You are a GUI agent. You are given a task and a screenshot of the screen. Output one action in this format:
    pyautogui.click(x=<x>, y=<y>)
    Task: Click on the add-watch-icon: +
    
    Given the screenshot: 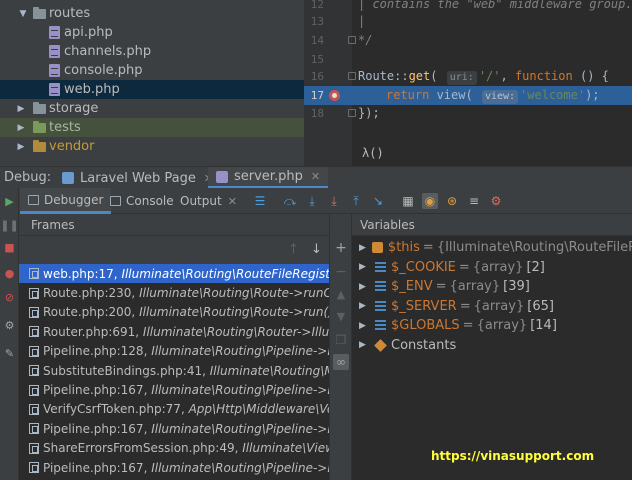 What is the action you would take?
    pyautogui.click(x=341, y=248)
    